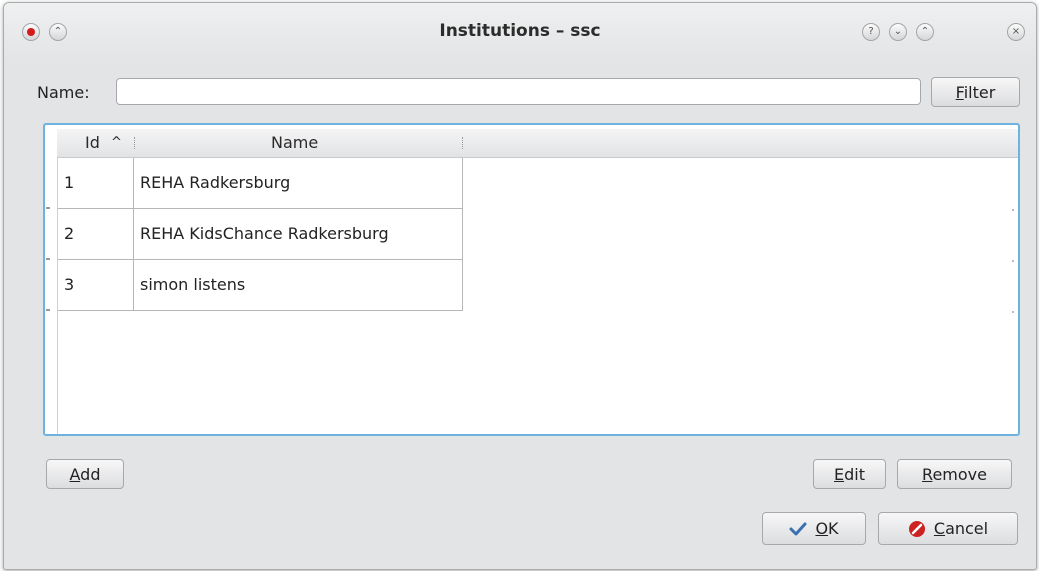  What do you see at coordinates (96, 183) in the screenshot?
I see `cell-id: 1` at bounding box center [96, 183].